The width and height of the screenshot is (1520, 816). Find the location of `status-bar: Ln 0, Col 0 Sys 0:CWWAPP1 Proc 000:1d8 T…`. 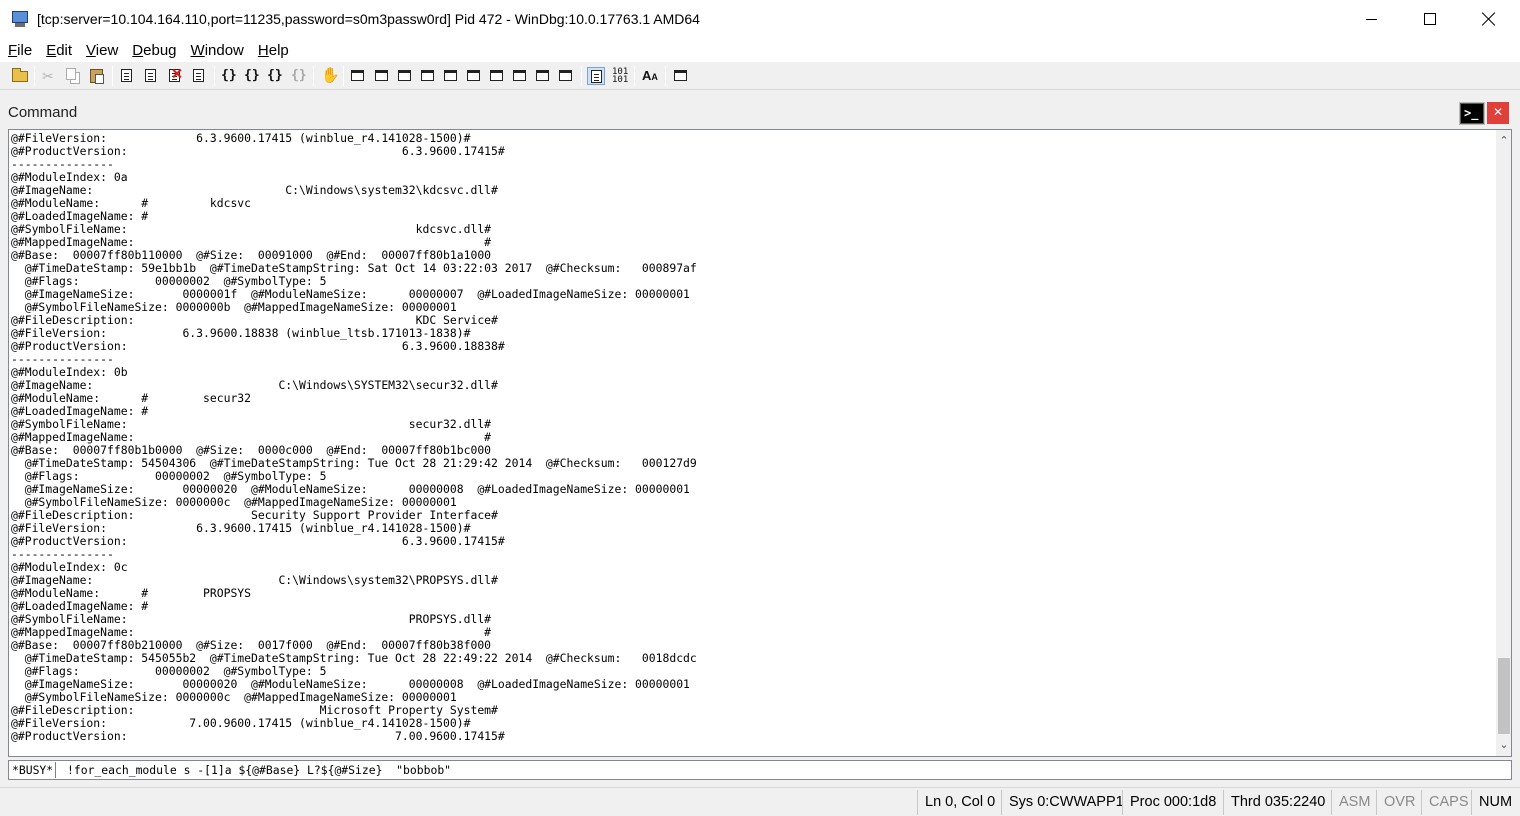

status-bar: Ln 0, Col 0 Sys 0:CWWAPP1 Proc 000:1d8 T… is located at coordinates (760, 801).